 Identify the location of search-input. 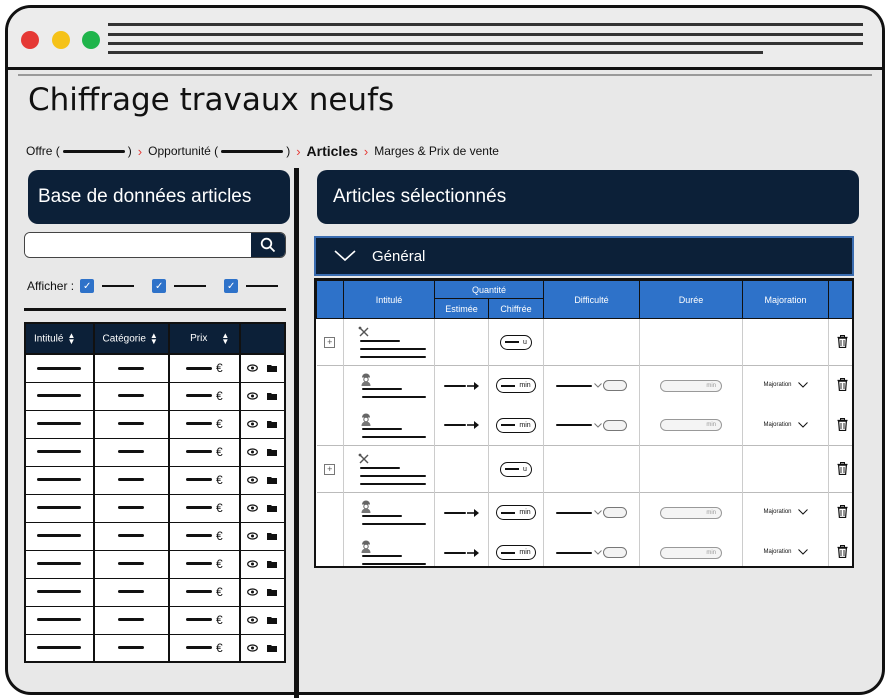
(137, 245).